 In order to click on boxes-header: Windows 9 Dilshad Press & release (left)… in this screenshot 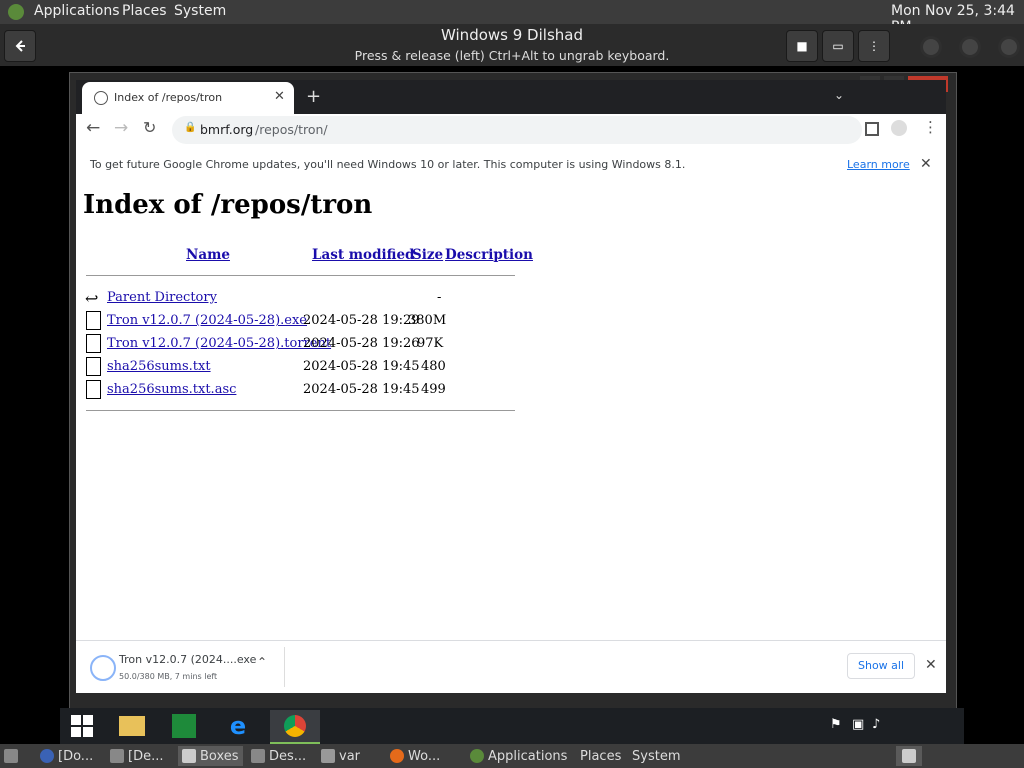, I will do `click(512, 45)`.